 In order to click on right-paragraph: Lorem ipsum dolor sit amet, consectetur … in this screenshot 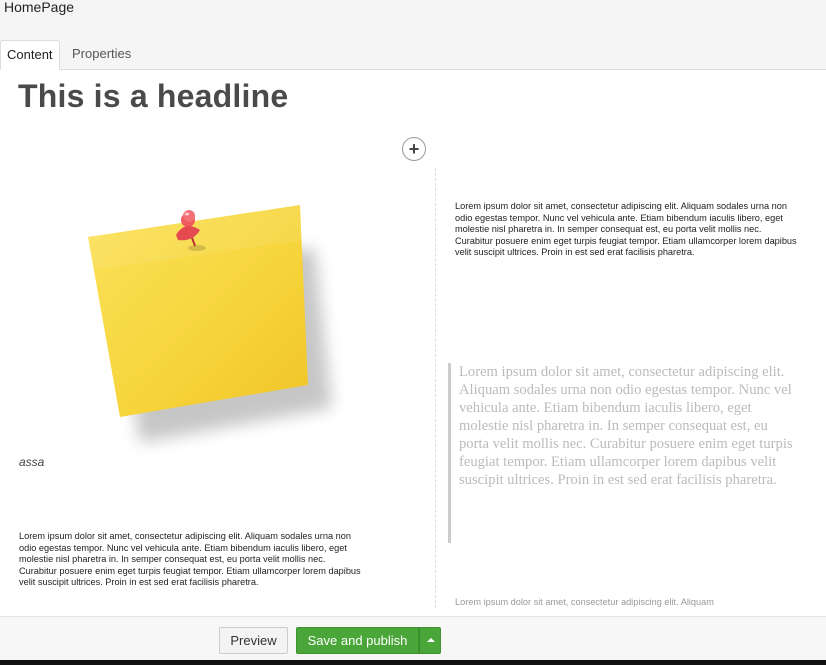, I will do `click(627, 230)`.